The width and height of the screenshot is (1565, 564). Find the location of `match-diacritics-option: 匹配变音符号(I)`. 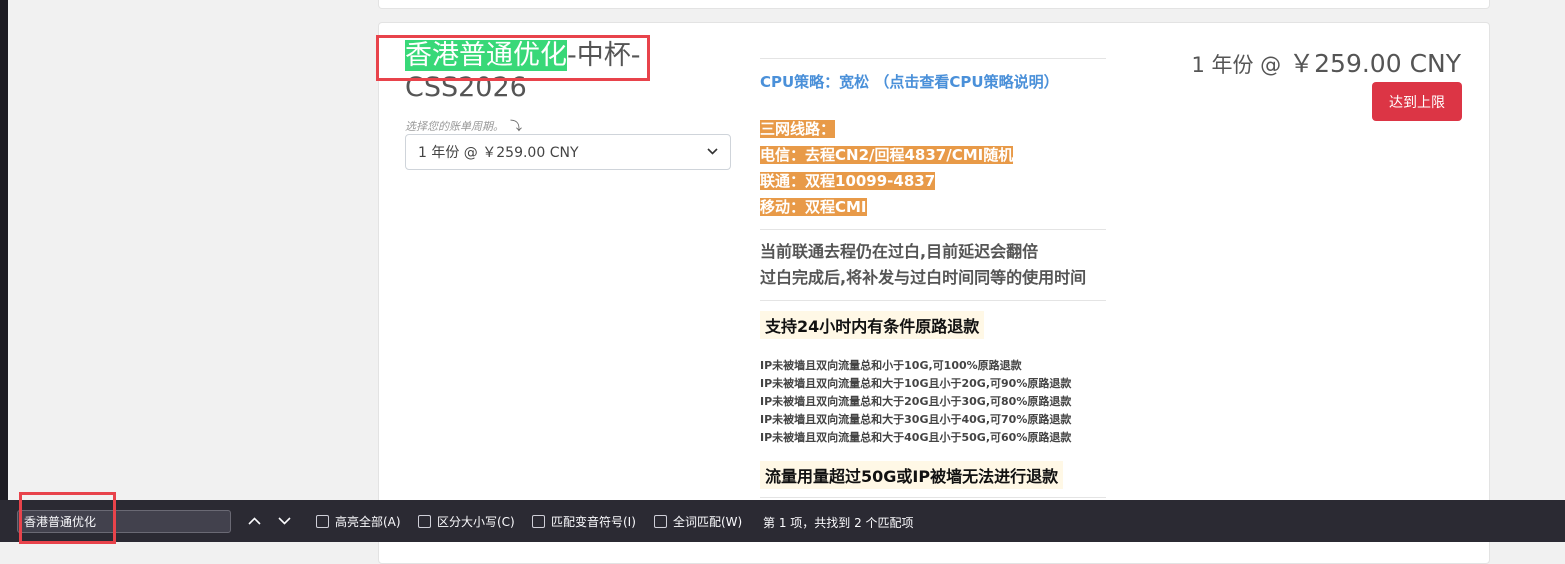

match-diacritics-option: 匹配变音符号(I) is located at coordinates (584, 521).